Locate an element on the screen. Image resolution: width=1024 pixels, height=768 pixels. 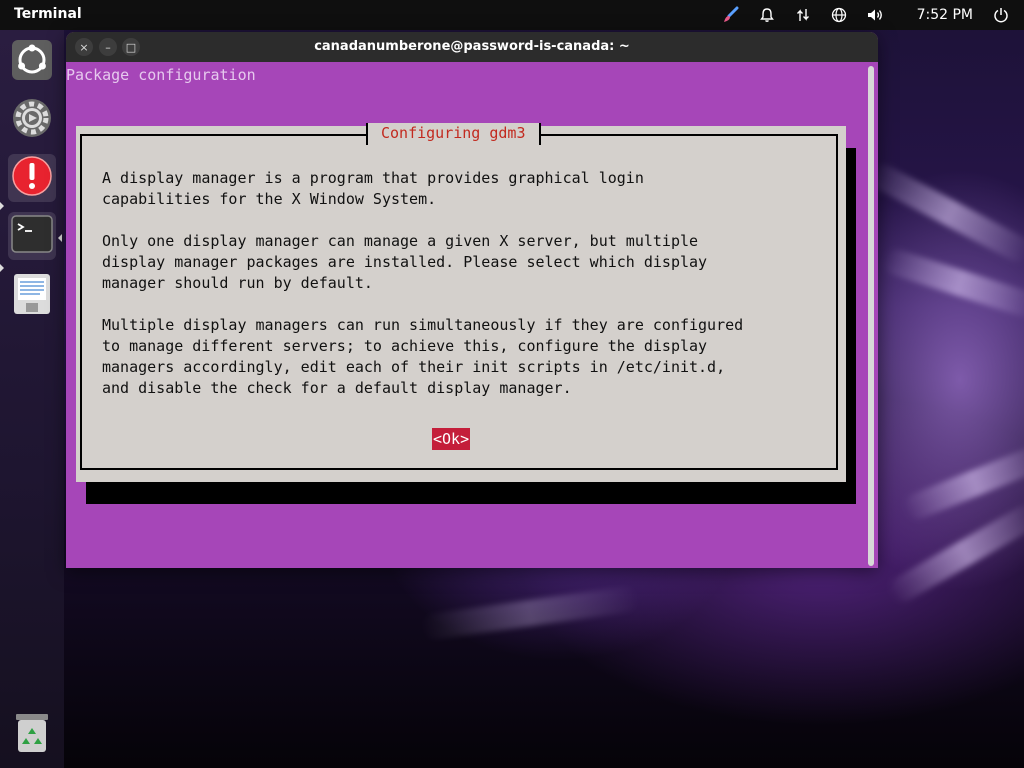
window-title: canadanumberone@password-is-canada: ~ is located at coordinates (472, 46).